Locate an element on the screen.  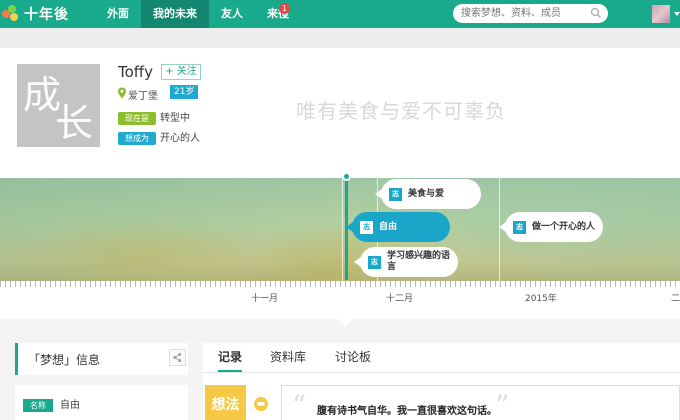
record-quote-text: 腹有诗书气自华。我一直很喜欢这句话。 is located at coordinates (407, 411).